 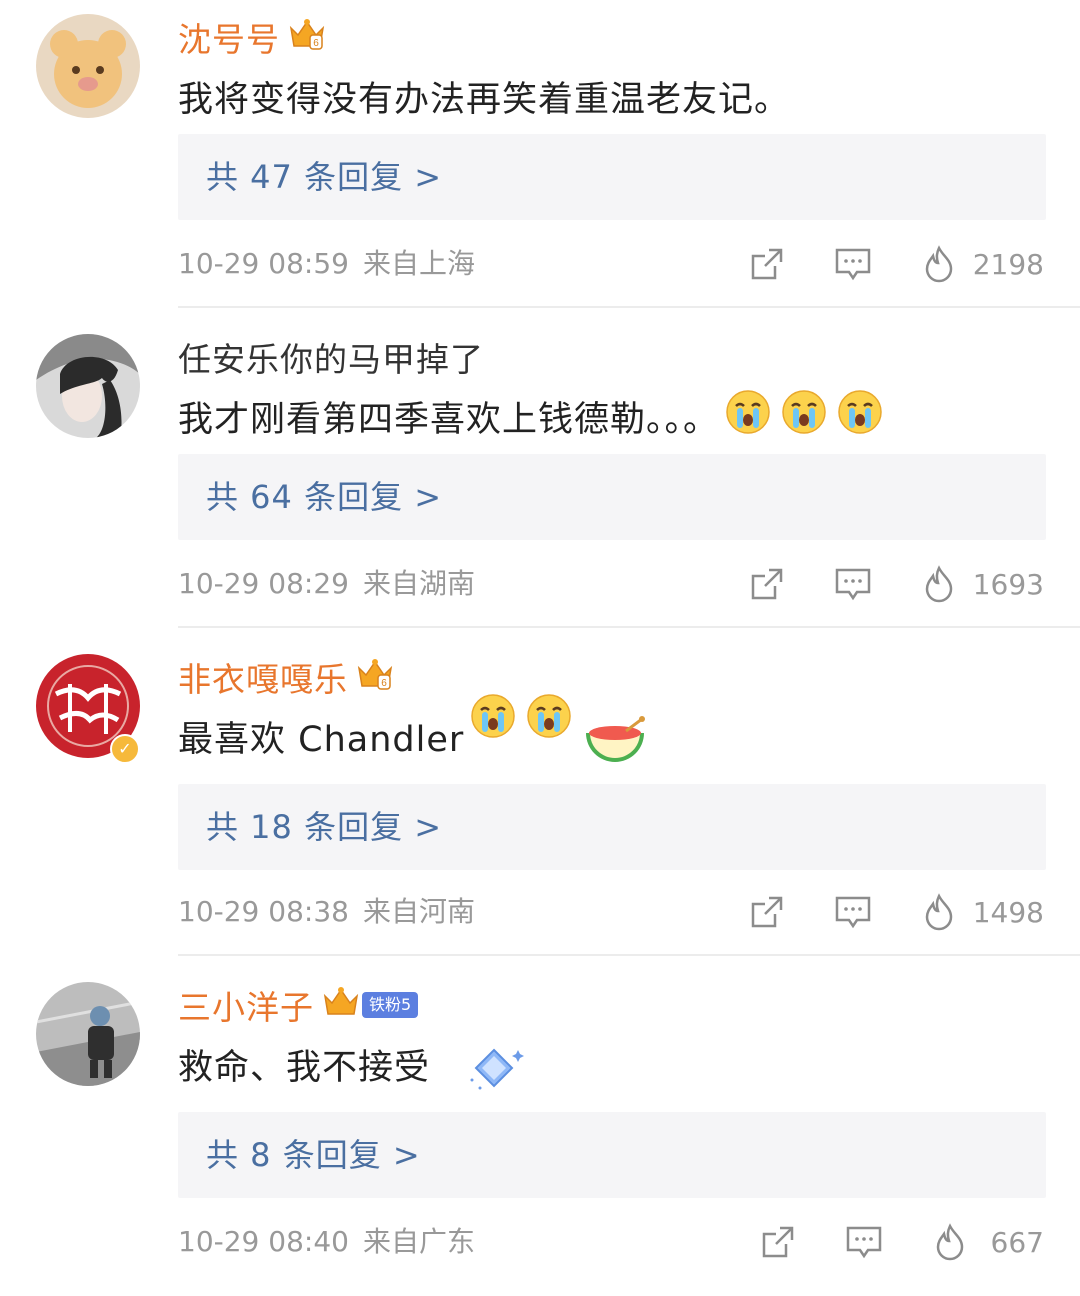 I want to click on verified-badge-icon: ✓, so click(x=125, y=749).